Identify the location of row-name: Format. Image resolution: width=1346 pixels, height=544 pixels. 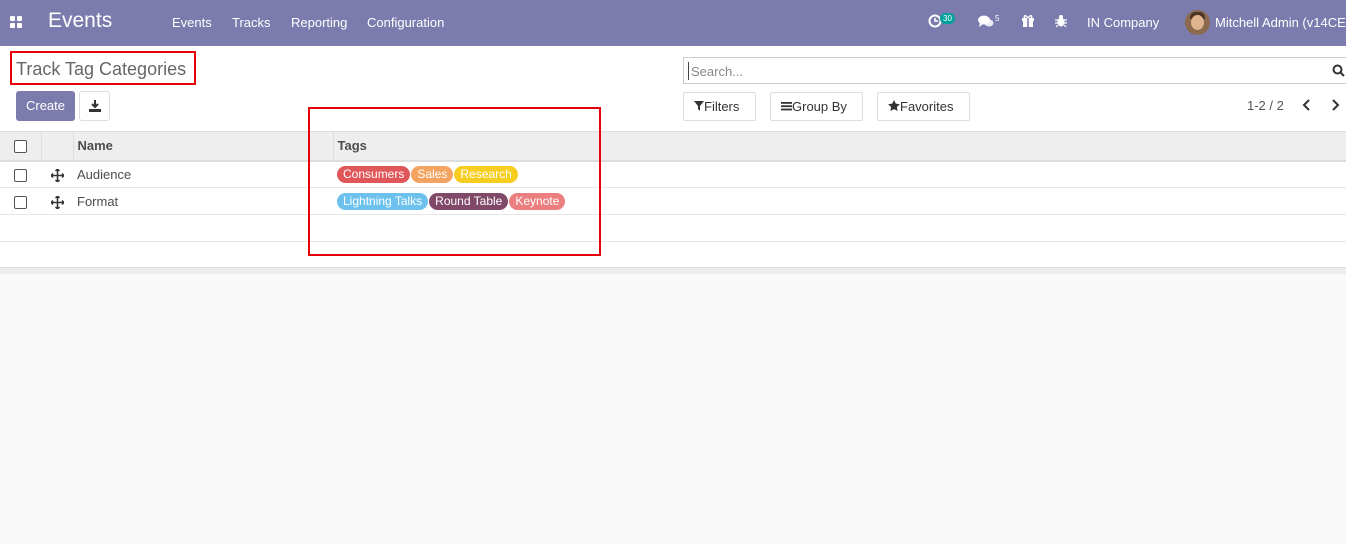
(203, 201).